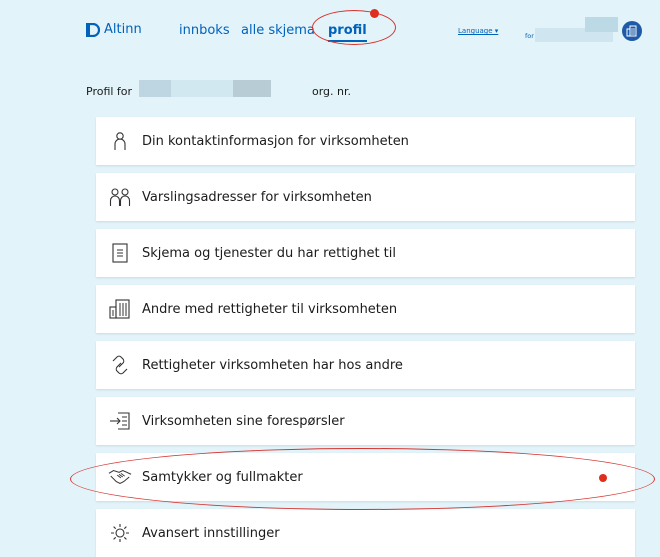  I want to click on account-avatar, so click(632, 31).